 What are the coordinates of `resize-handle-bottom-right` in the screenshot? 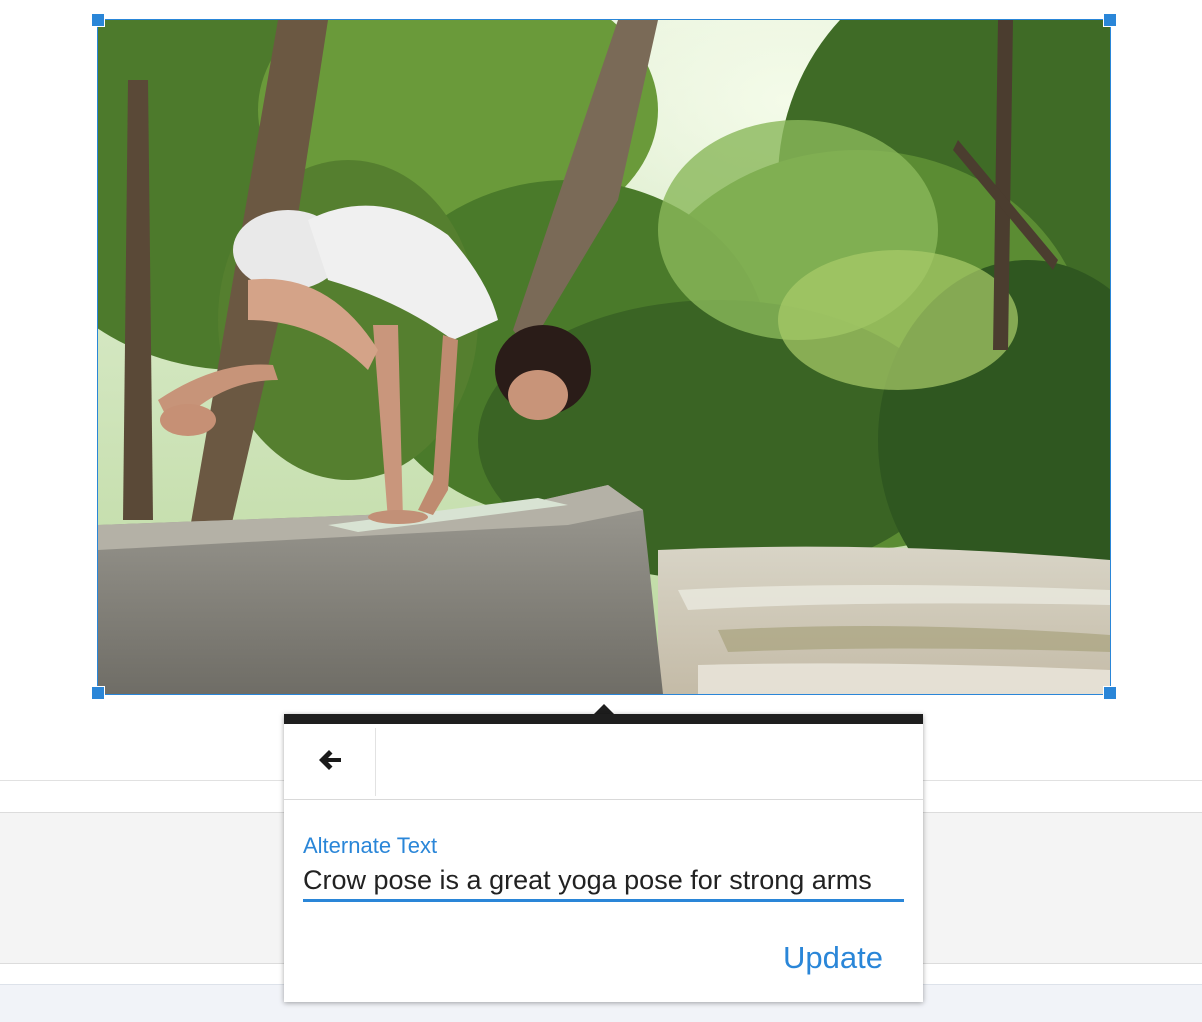 It's located at (1110, 693).